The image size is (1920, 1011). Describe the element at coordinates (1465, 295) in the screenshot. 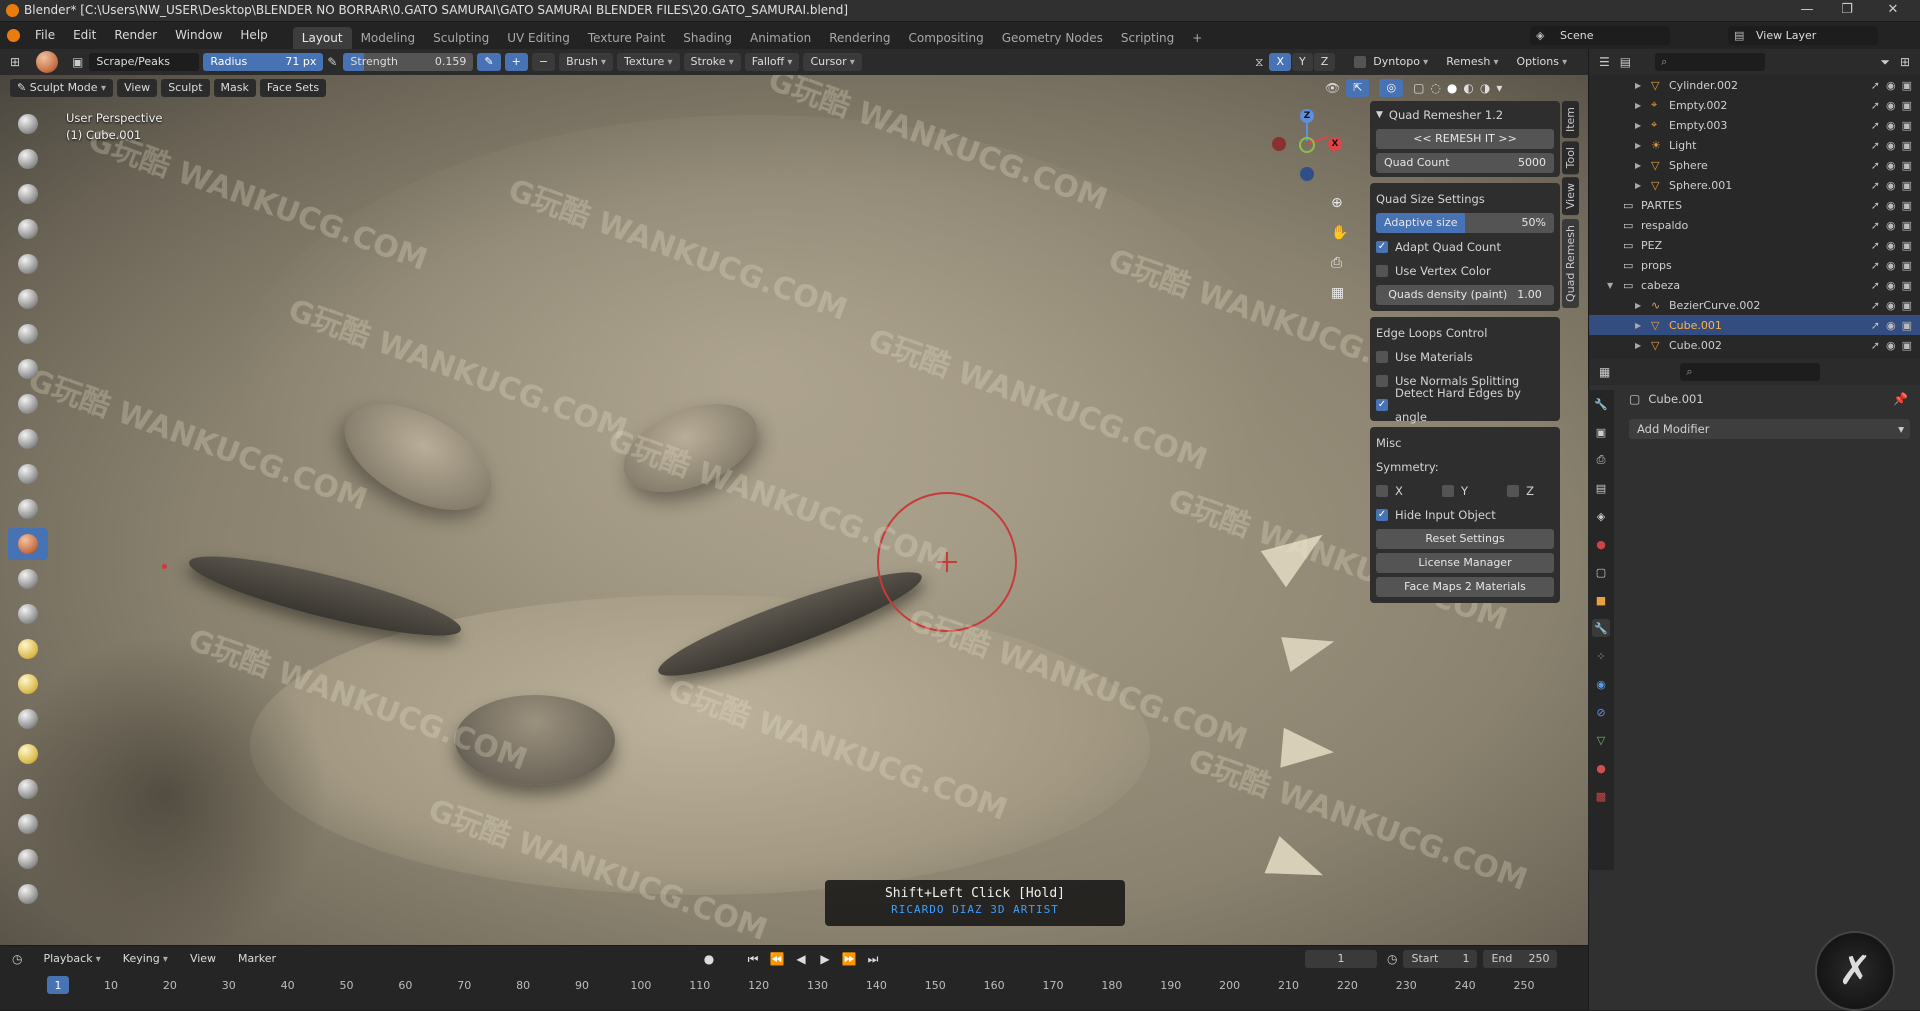

I see `quads-density-field: Quads density (paint) 1.00` at that location.